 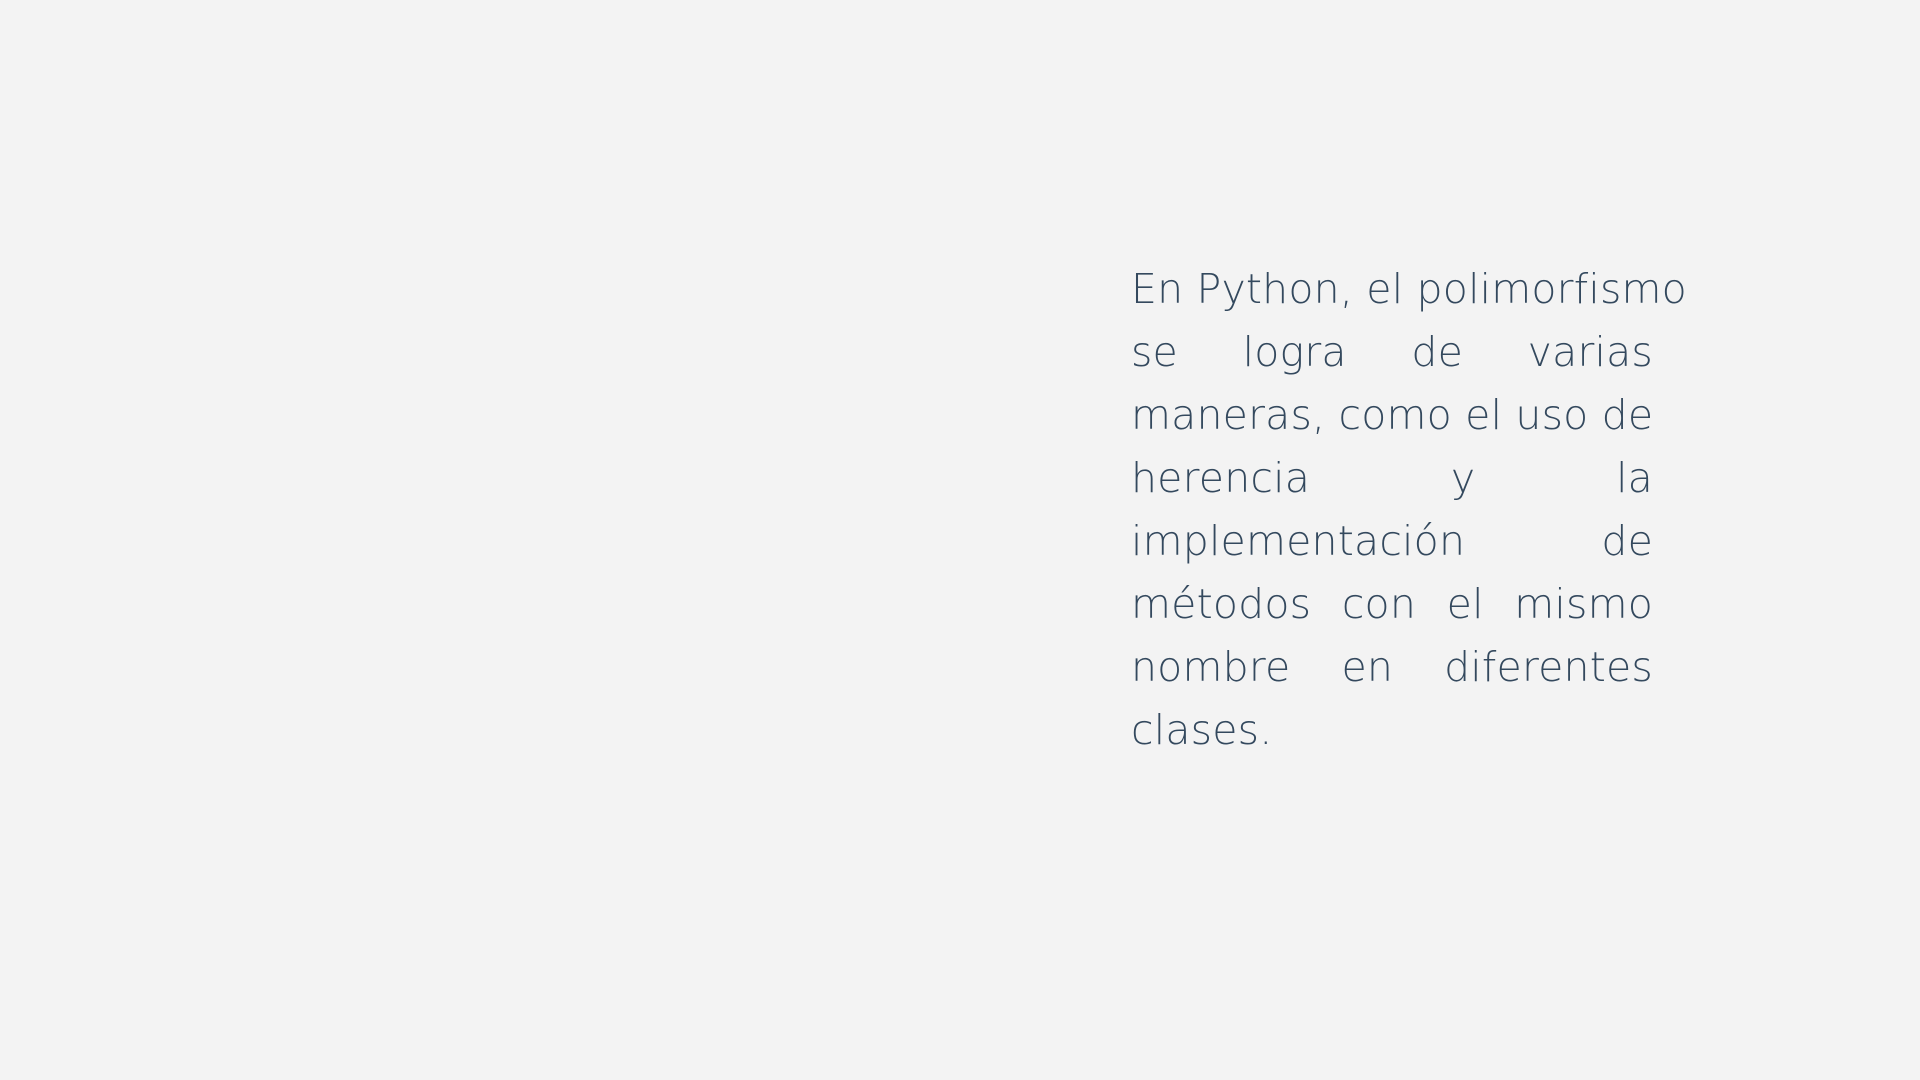 What do you see at coordinates (1392, 352) in the screenshot?
I see `paragraph-line: se logra de varias` at bounding box center [1392, 352].